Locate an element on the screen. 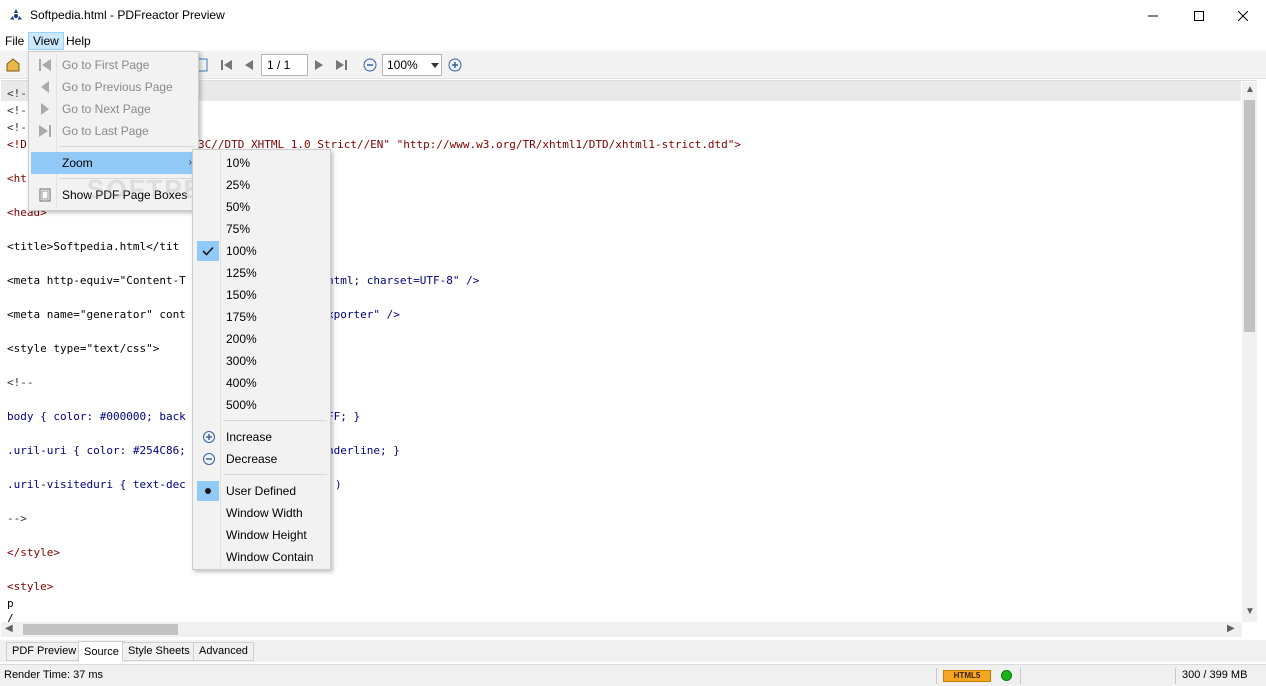  zoom-level-10: 10% is located at coordinates (261, 163).